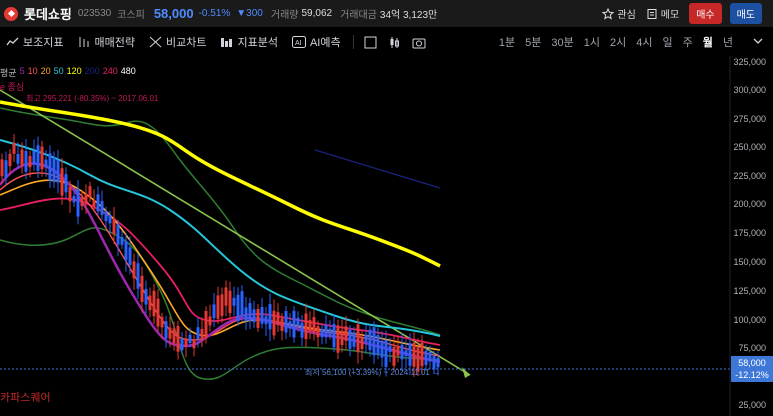 This screenshot has width=773, height=416. I want to click on sell-button: 매도, so click(745, 13).